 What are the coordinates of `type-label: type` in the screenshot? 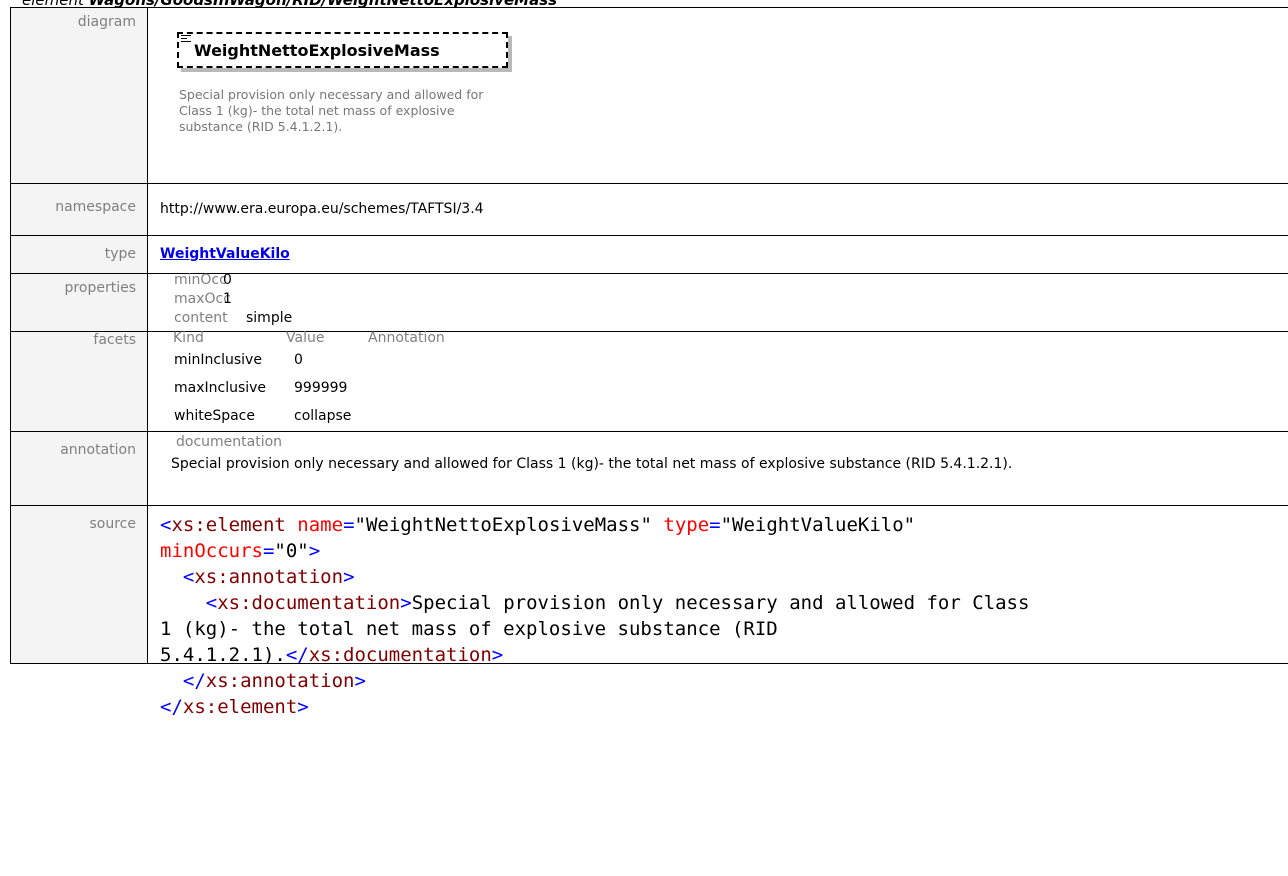 It's located at (79, 254).